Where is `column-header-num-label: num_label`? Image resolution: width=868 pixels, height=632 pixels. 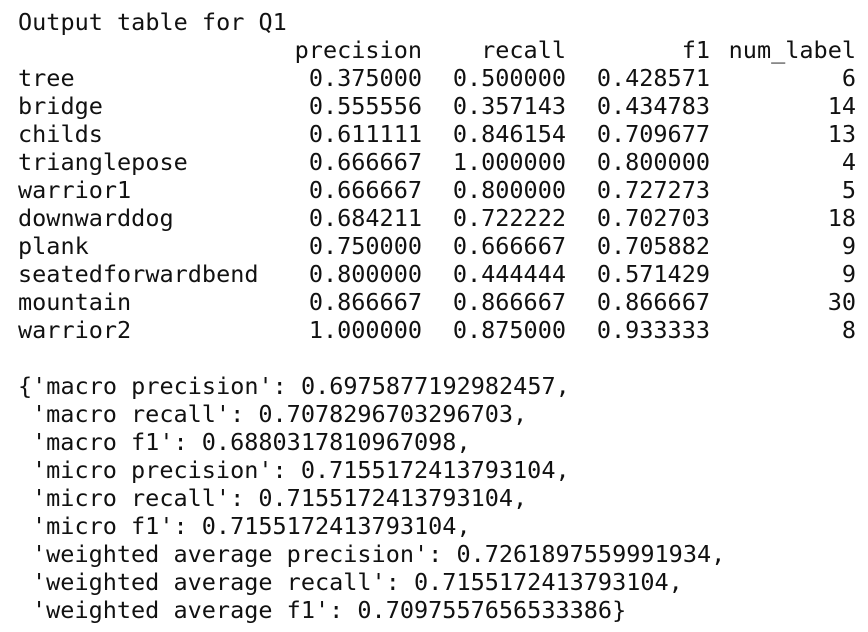
column-header-num-label: num_label is located at coordinates (792, 50).